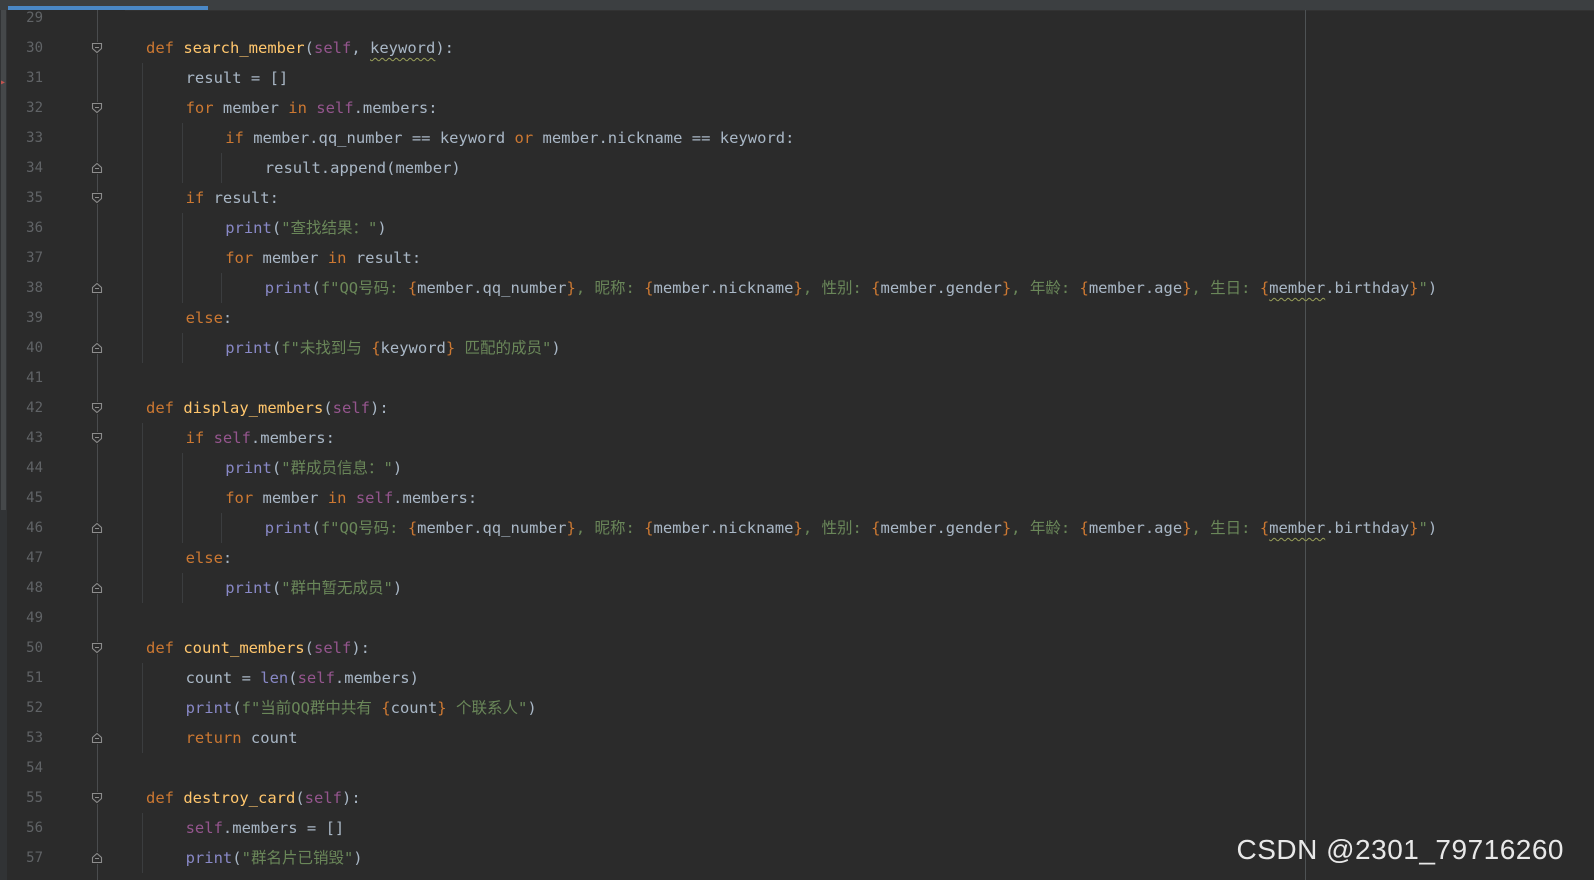 This screenshot has height=880, width=1594. Describe the element at coordinates (797, 258) in the screenshot. I see `code-line: 37 for member in result:` at that location.